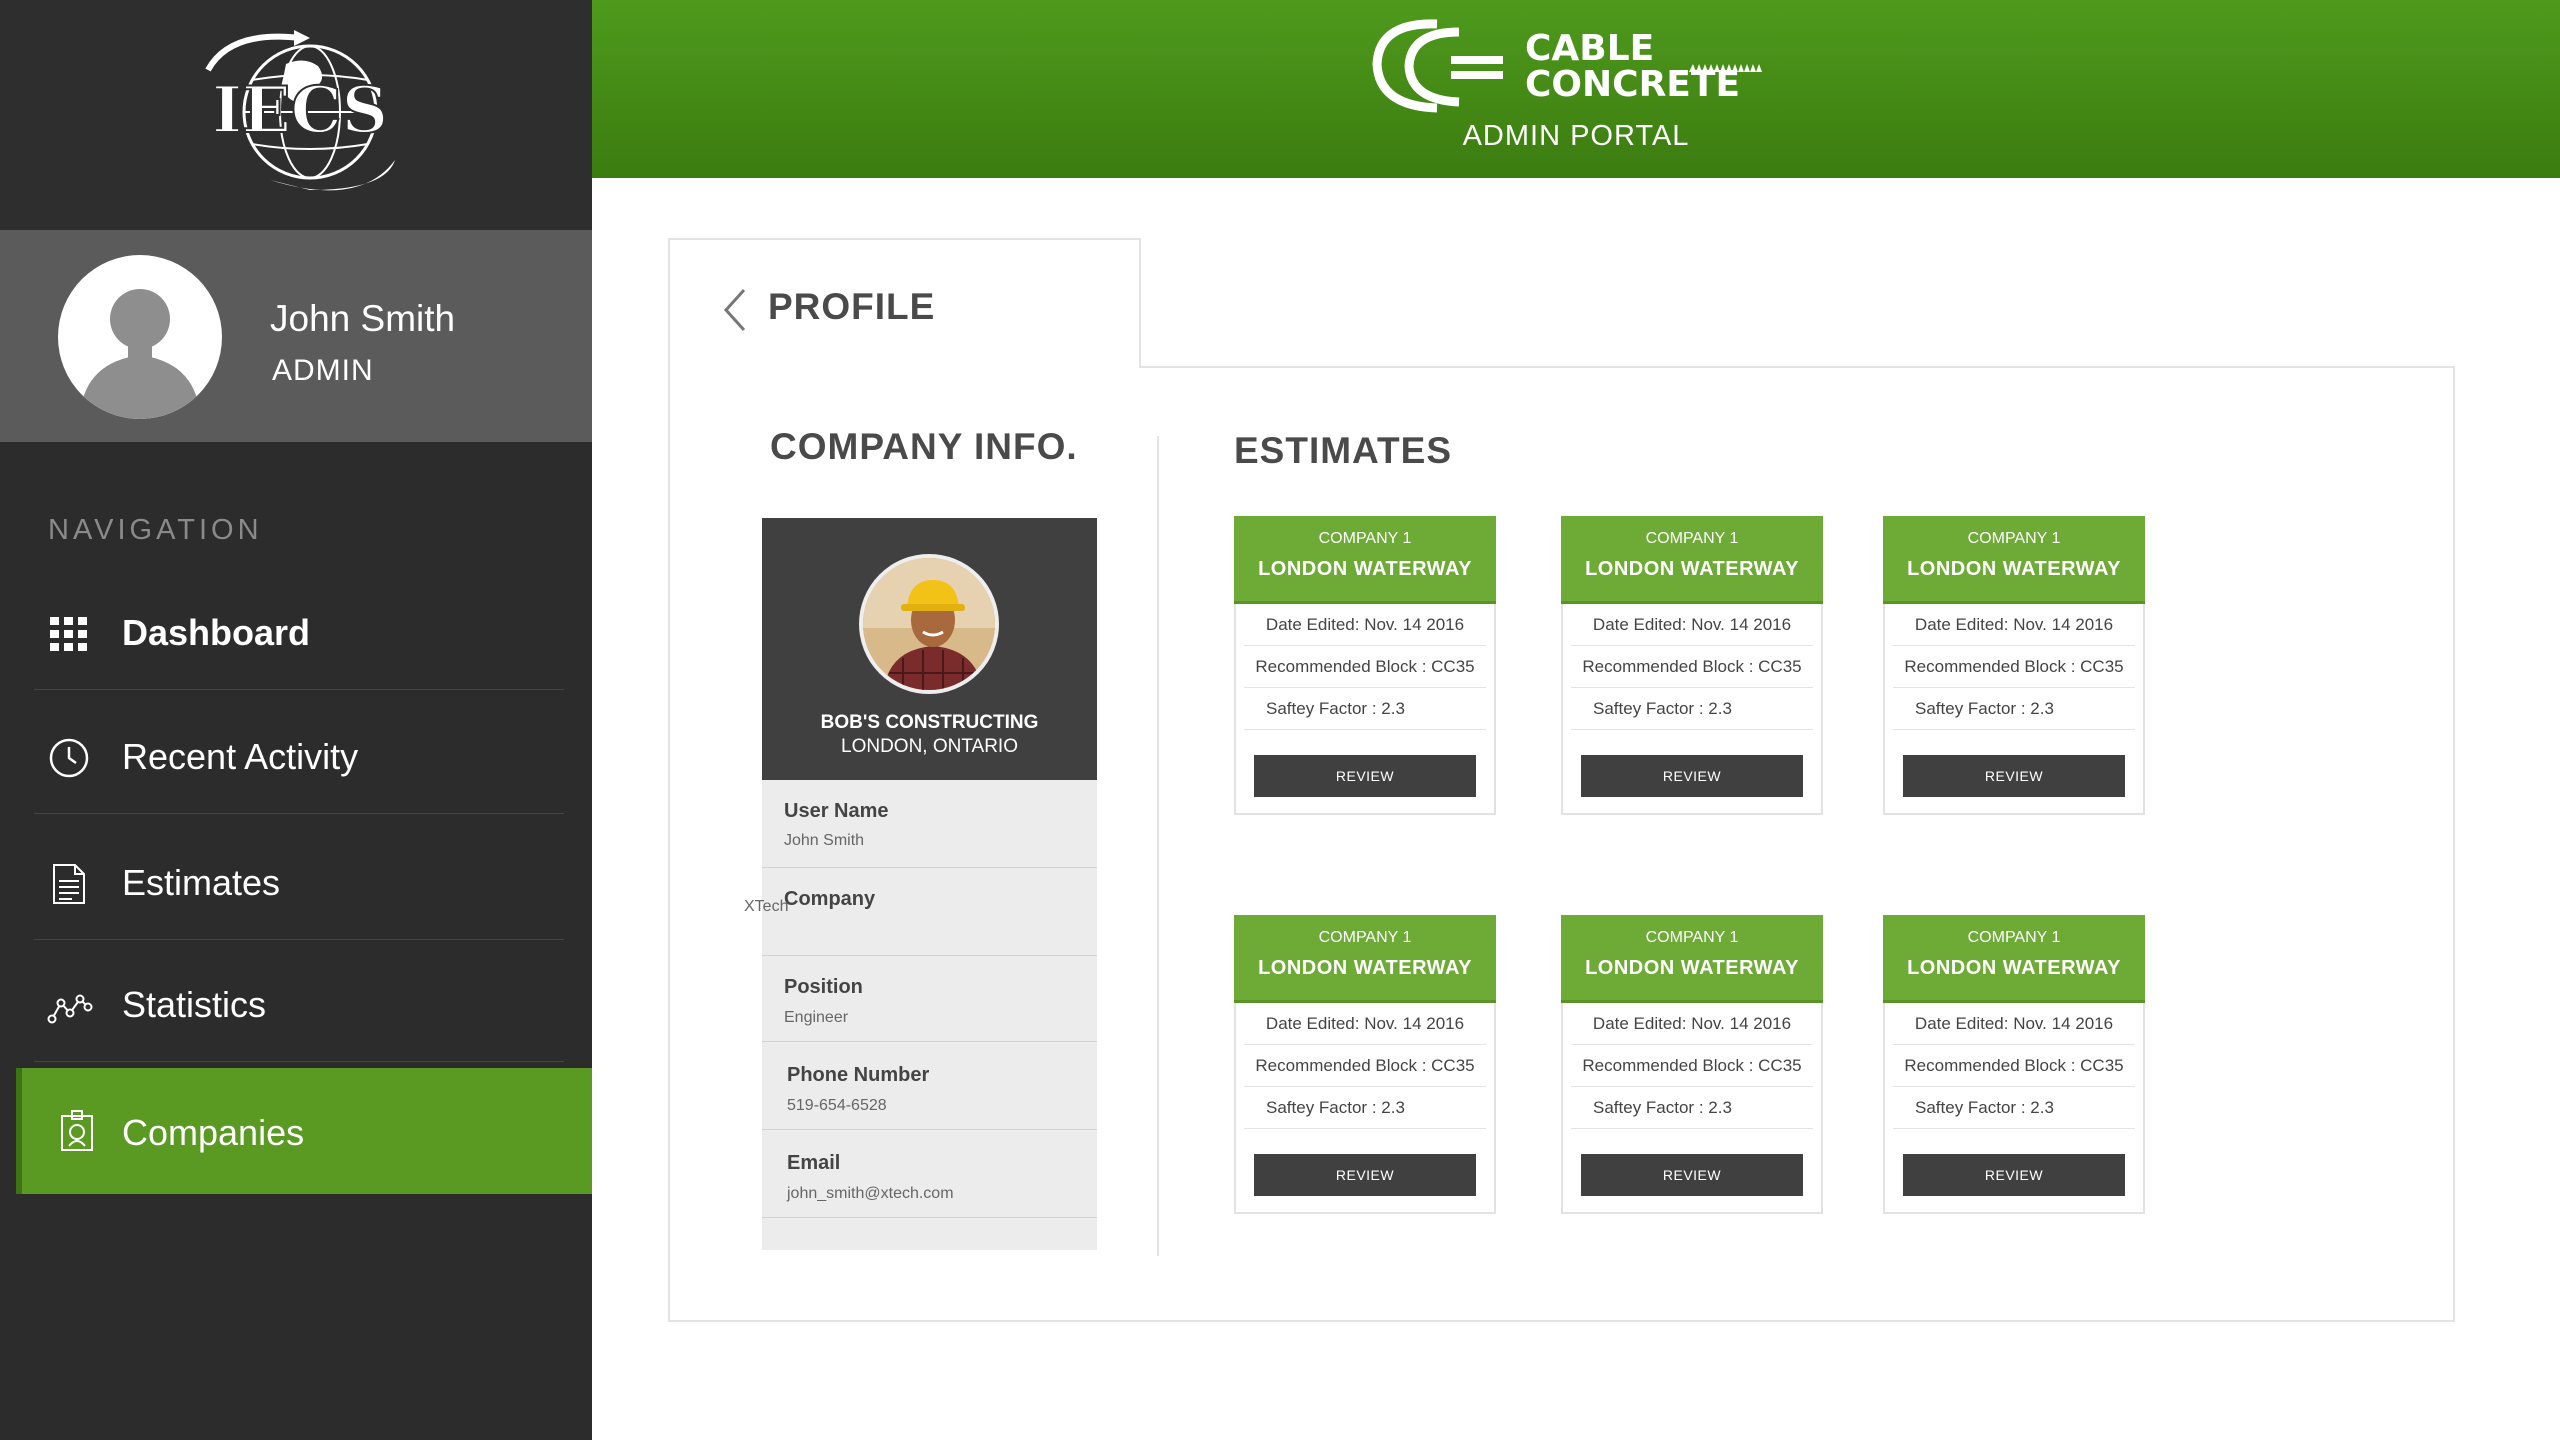 The width and height of the screenshot is (2560, 1440). Describe the element at coordinates (68, 634) in the screenshot. I see `grid-icon` at that location.